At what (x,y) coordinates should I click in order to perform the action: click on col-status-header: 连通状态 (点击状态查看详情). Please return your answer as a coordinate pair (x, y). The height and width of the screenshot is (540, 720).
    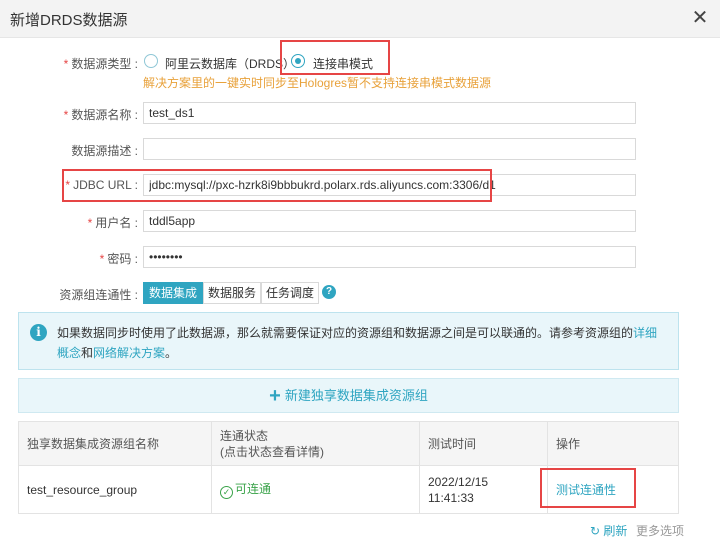
    Looking at the image, I should click on (315, 443).